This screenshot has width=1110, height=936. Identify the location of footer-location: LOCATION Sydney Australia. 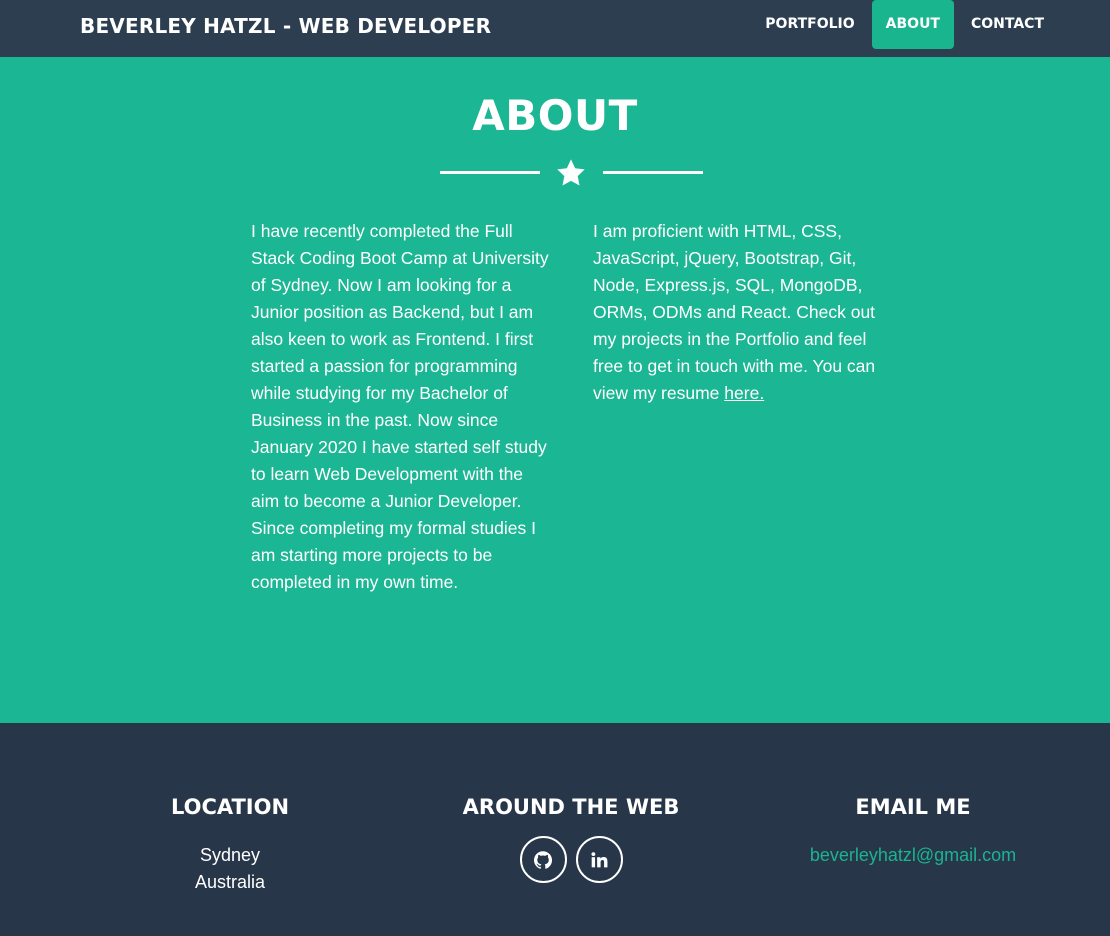
(230, 844).